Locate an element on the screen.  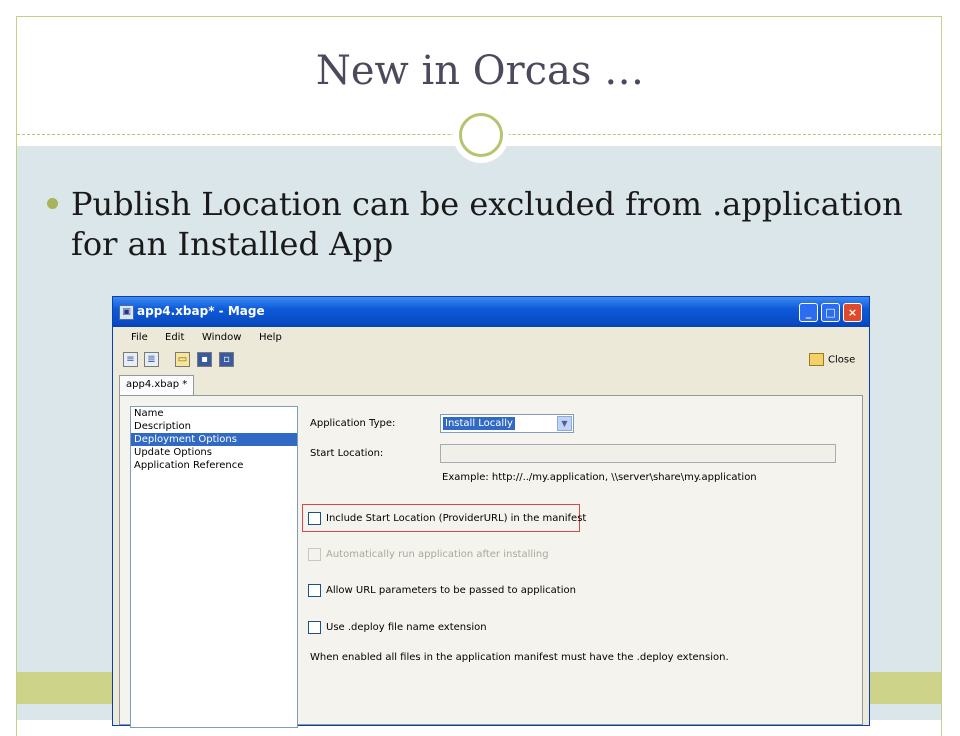
list-item-application-reference: Application Reference is located at coordinates (214, 465).